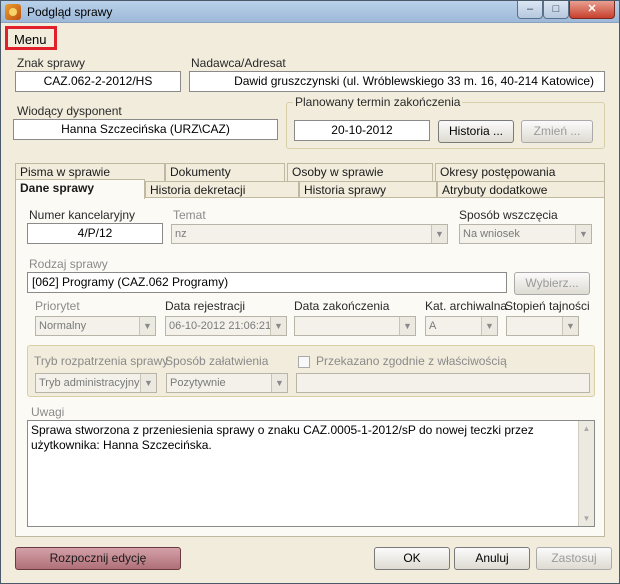 The image size is (620, 584). What do you see at coordinates (310, 12) in the screenshot?
I see `title-bar: Podgląd sprawy – □ ✕` at bounding box center [310, 12].